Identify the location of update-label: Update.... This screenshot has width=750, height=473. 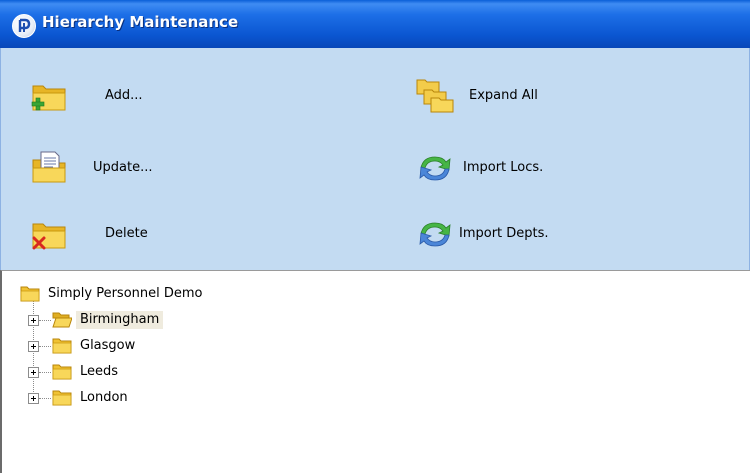
(123, 167).